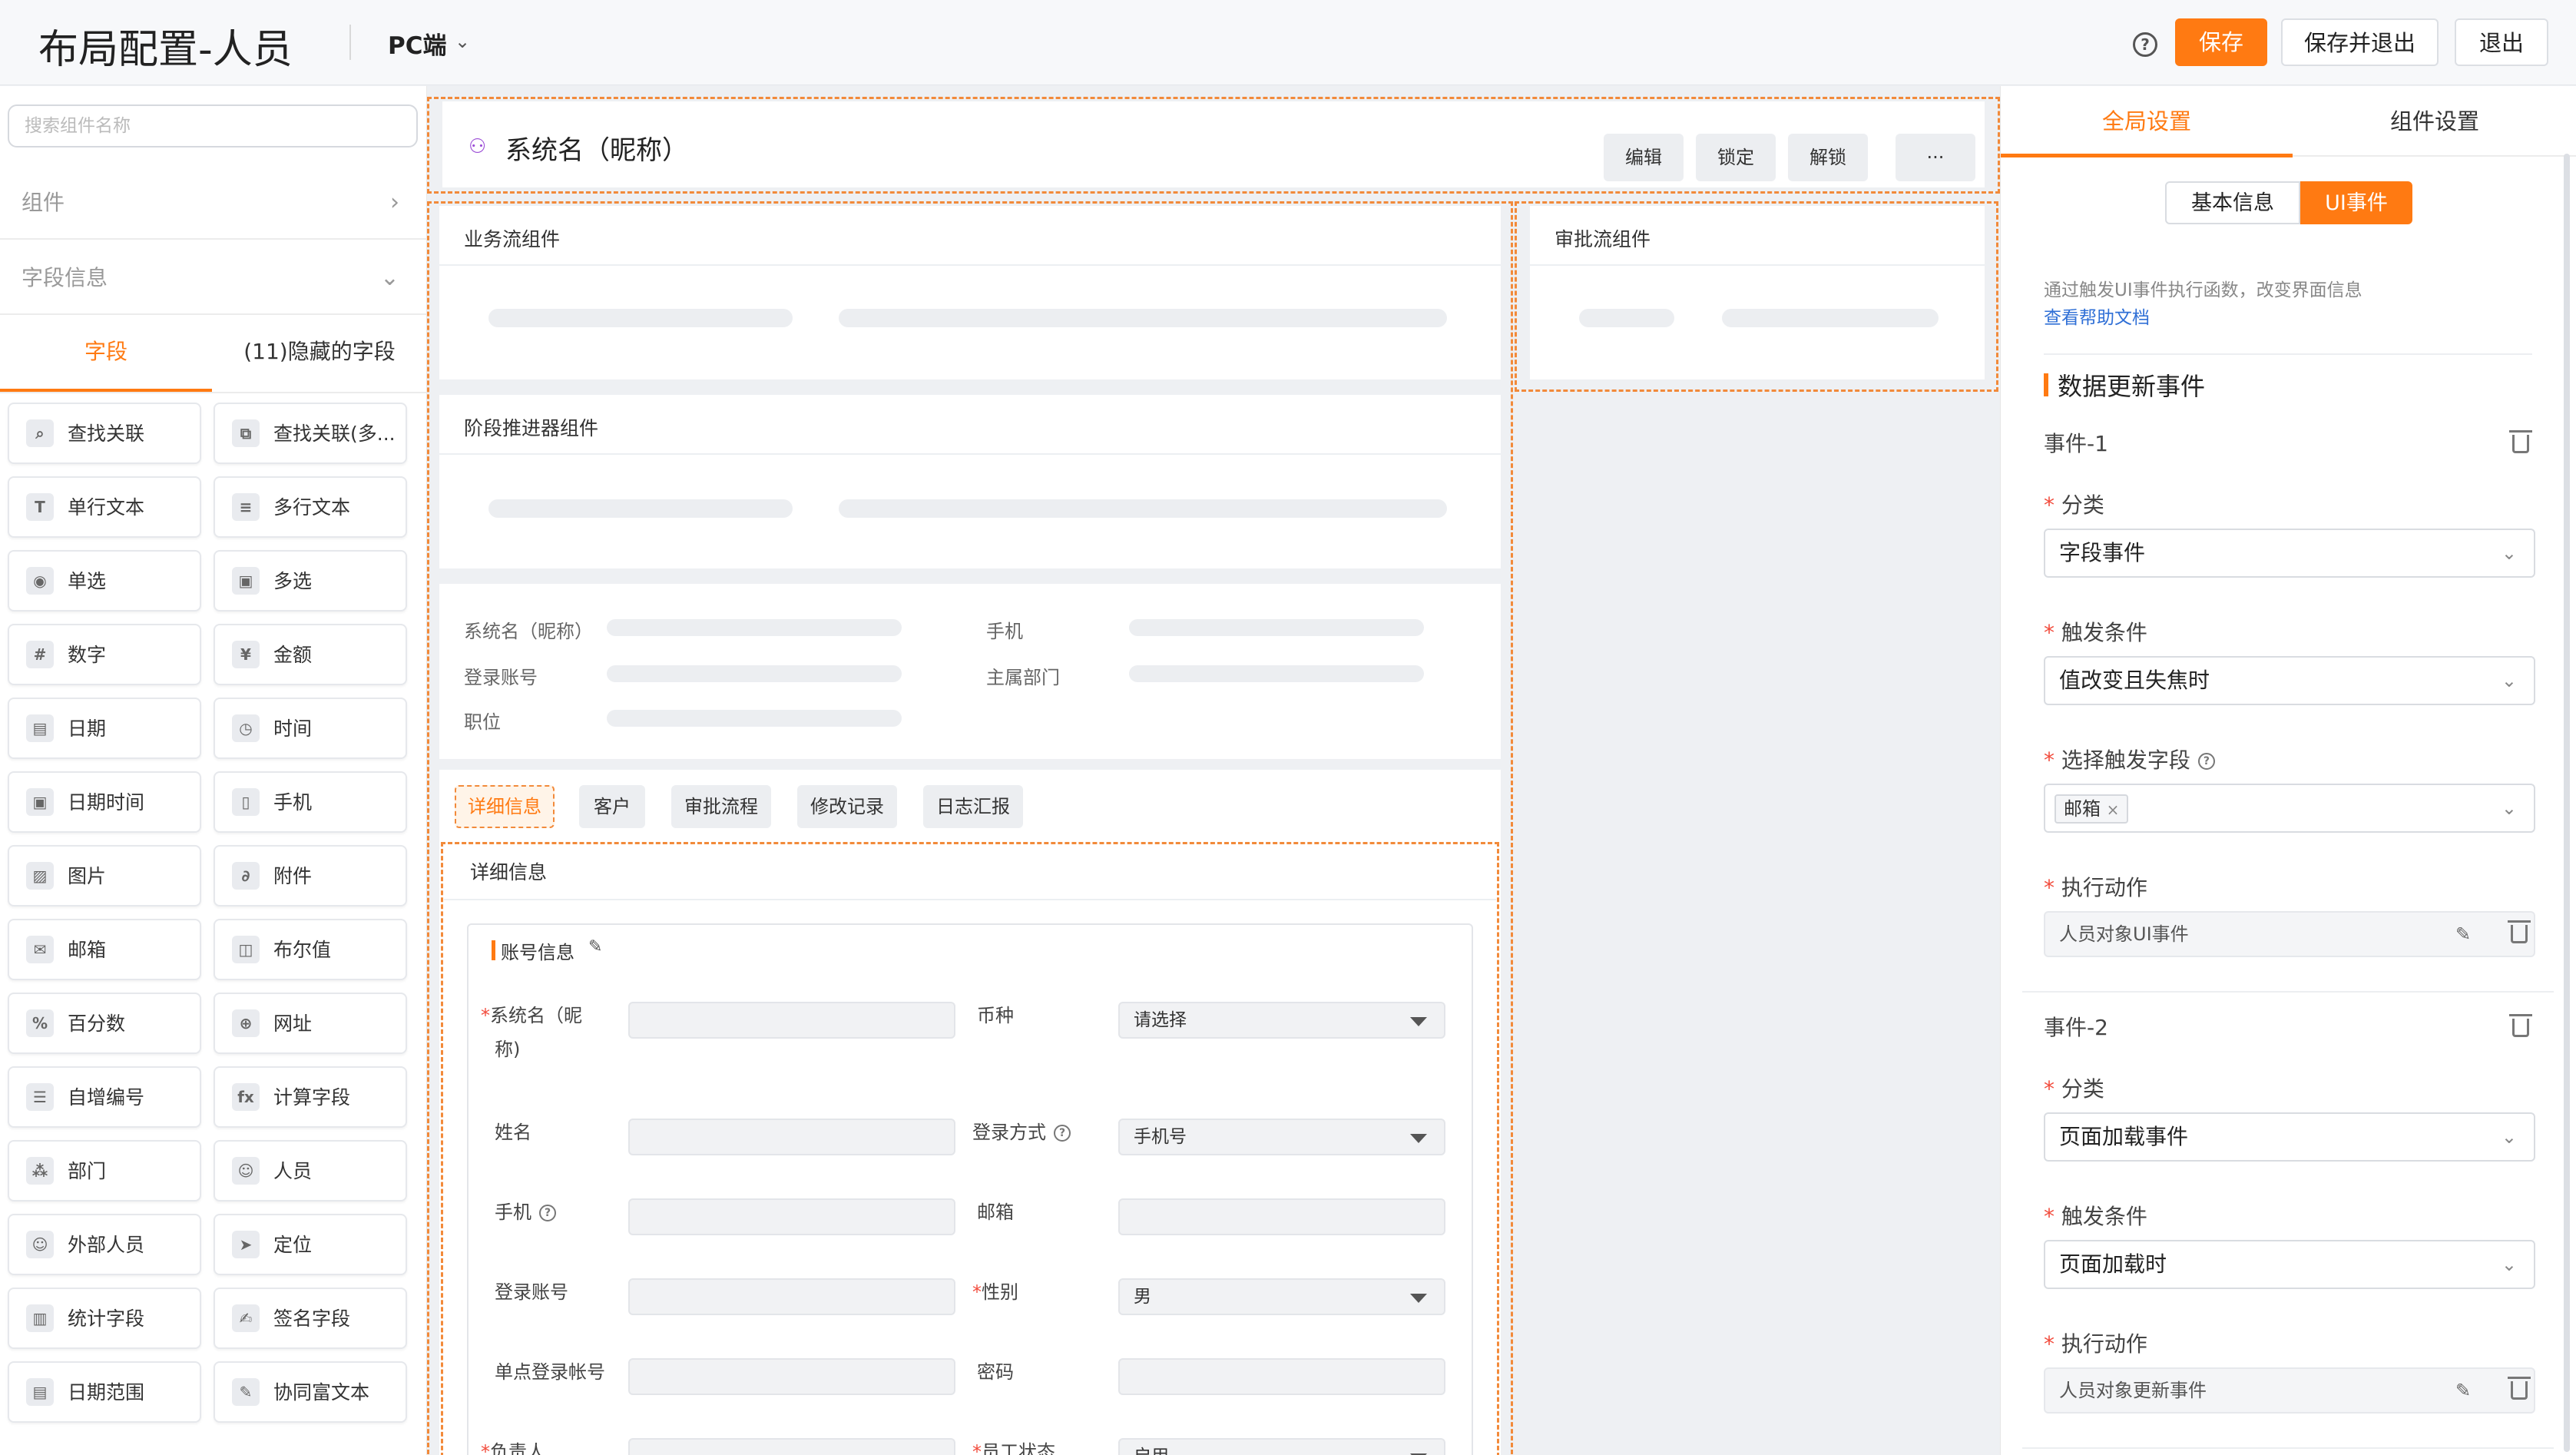 This screenshot has width=2576, height=1455. I want to click on delete-action-2-icon, so click(2519, 1388).